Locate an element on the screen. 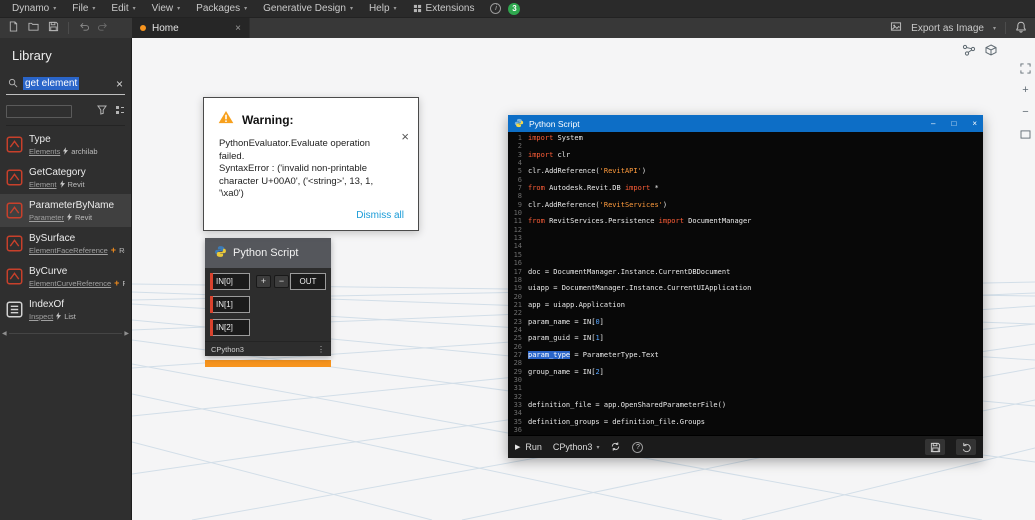 Image resolution: width=1035 pixels, height=520 pixels. node-engine-label: CPython3 is located at coordinates (227, 349).